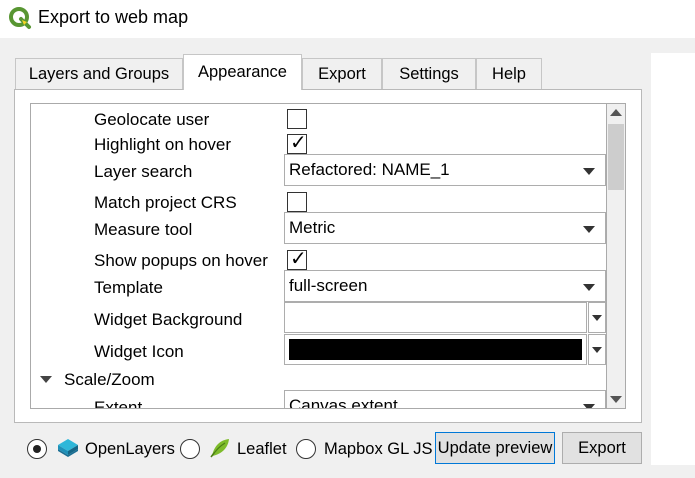  What do you see at coordinates (113, 17) in the screenshot?
I see `window-title: Export to web map` at bounding box center [113, 17].